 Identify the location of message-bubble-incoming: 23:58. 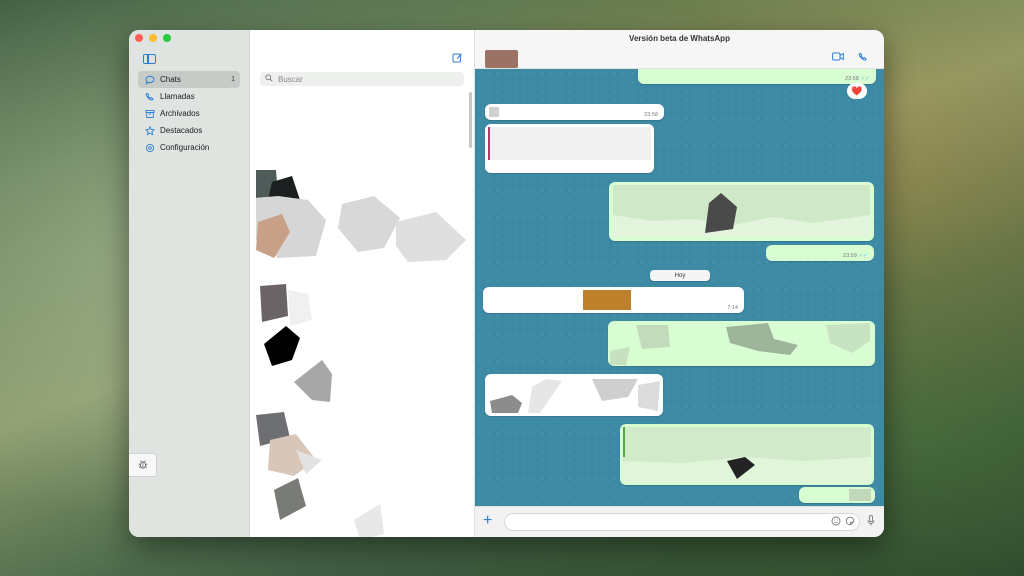
(574, 112).